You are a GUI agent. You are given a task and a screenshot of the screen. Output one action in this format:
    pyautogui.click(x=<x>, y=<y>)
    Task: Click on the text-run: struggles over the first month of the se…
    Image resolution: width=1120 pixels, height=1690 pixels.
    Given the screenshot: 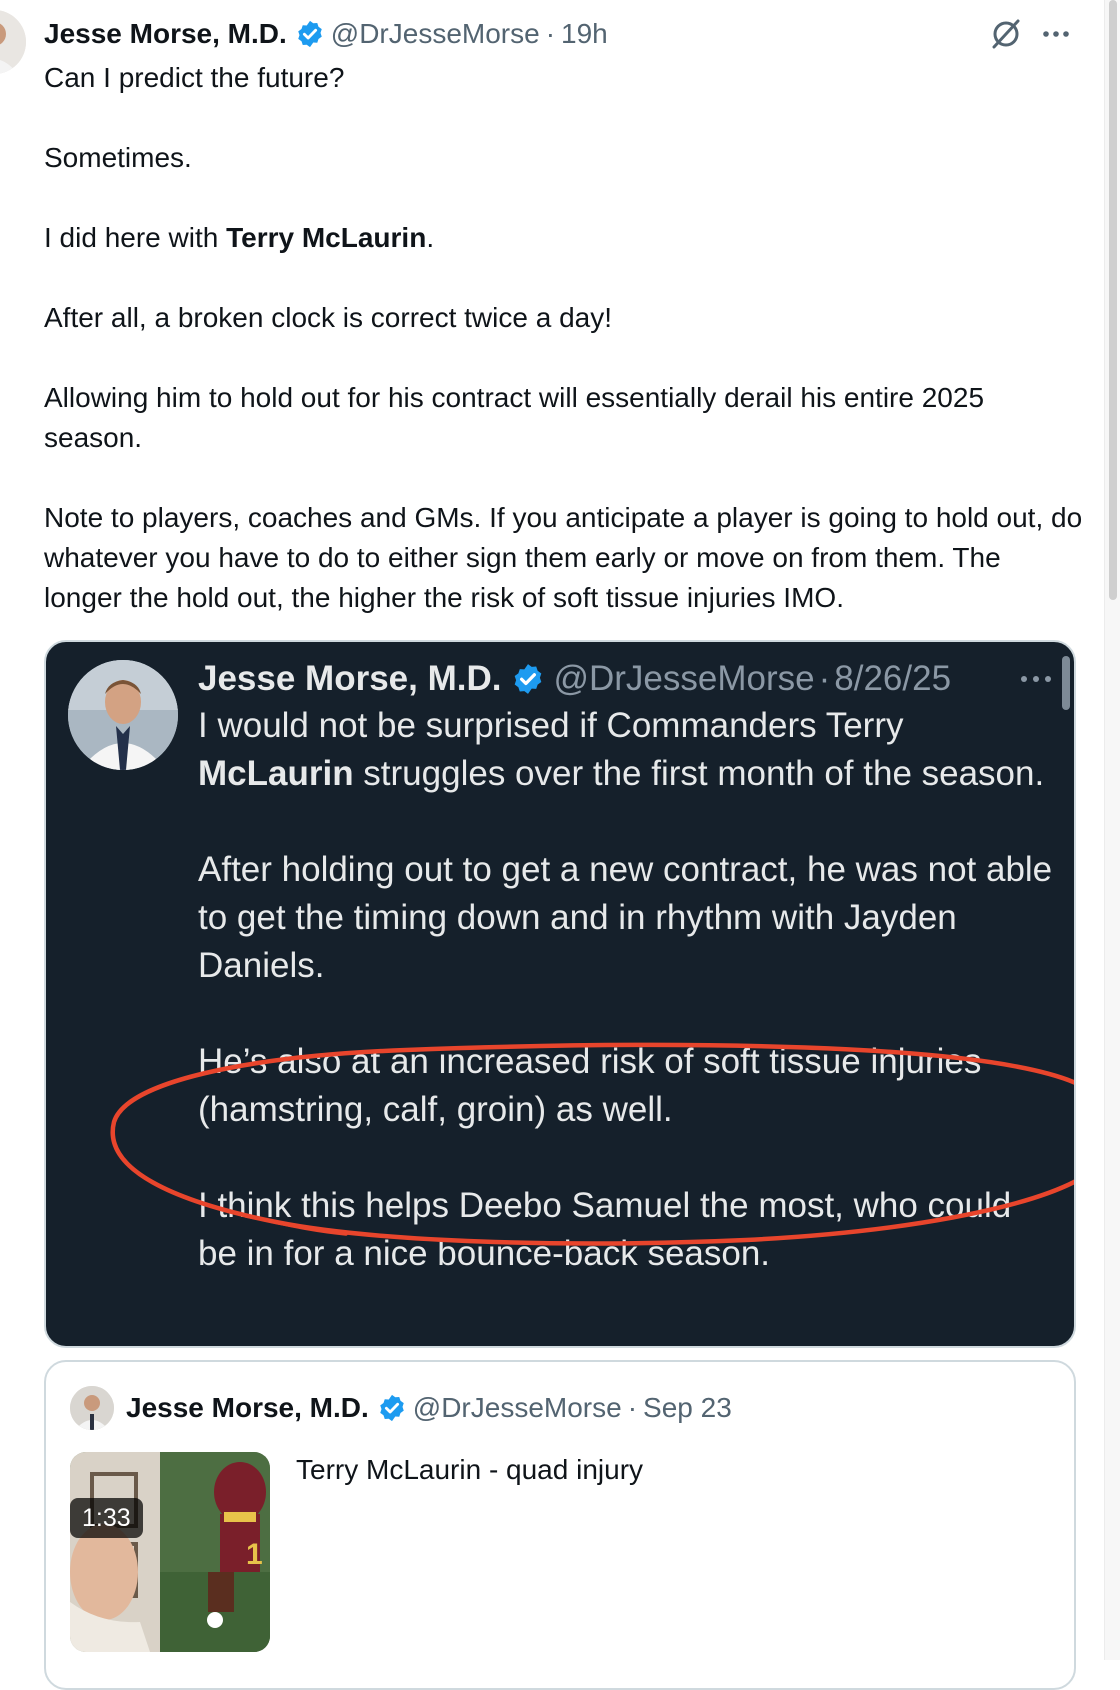 What is the action you would take?
    pyautogui.click(x=699, y=773)
    